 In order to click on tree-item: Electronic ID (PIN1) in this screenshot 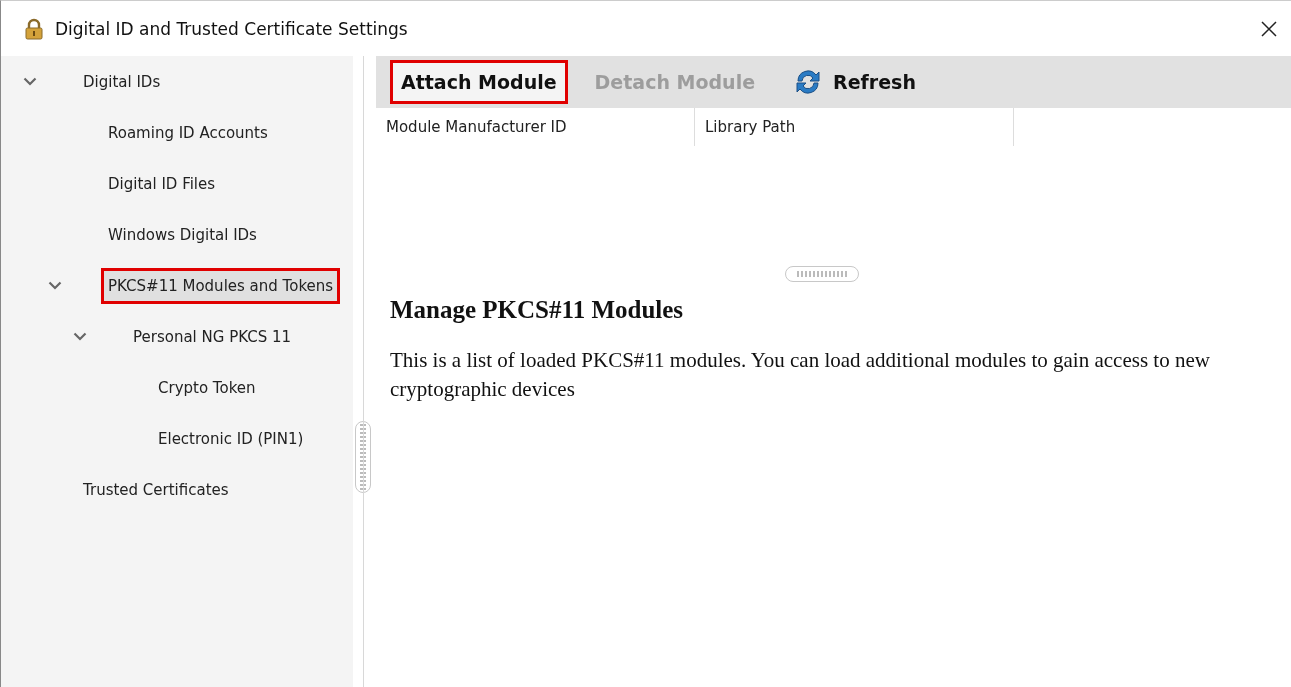, I will do `click(231, 438)`.